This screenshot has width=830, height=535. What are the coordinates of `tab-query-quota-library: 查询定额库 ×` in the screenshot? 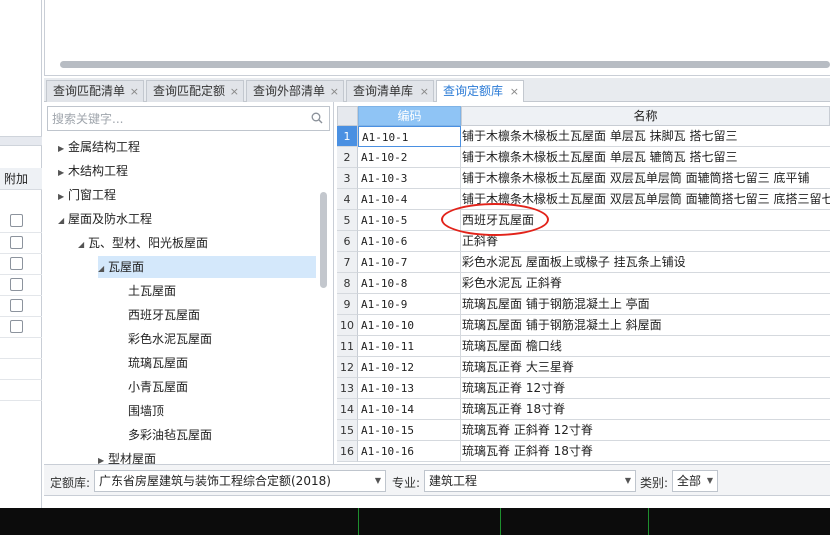 It's located at (480, 91).